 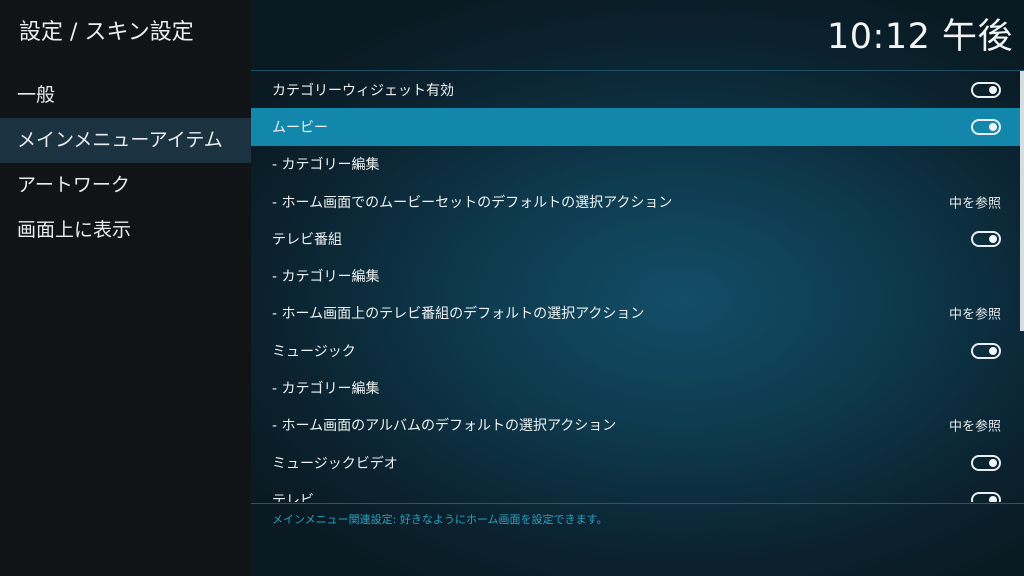 What do you see at coordinates (636, 89) in the screenshot?
I see `setting-row-category-widget: カテゴリーウィジェット有効` at bounding box center [636, 89].